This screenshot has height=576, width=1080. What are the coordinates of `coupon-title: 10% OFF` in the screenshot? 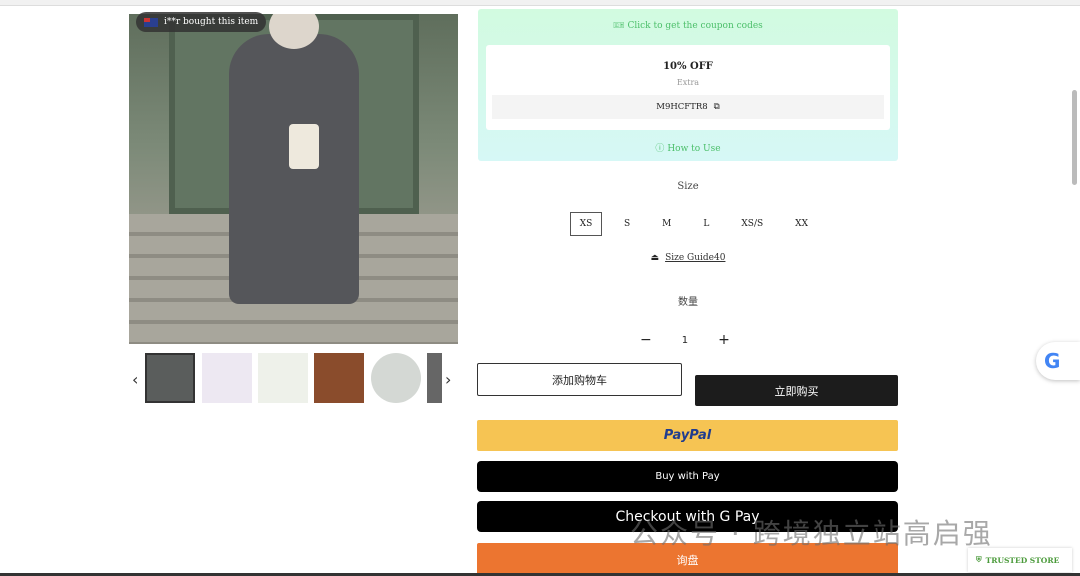 It's located at (688, 66).